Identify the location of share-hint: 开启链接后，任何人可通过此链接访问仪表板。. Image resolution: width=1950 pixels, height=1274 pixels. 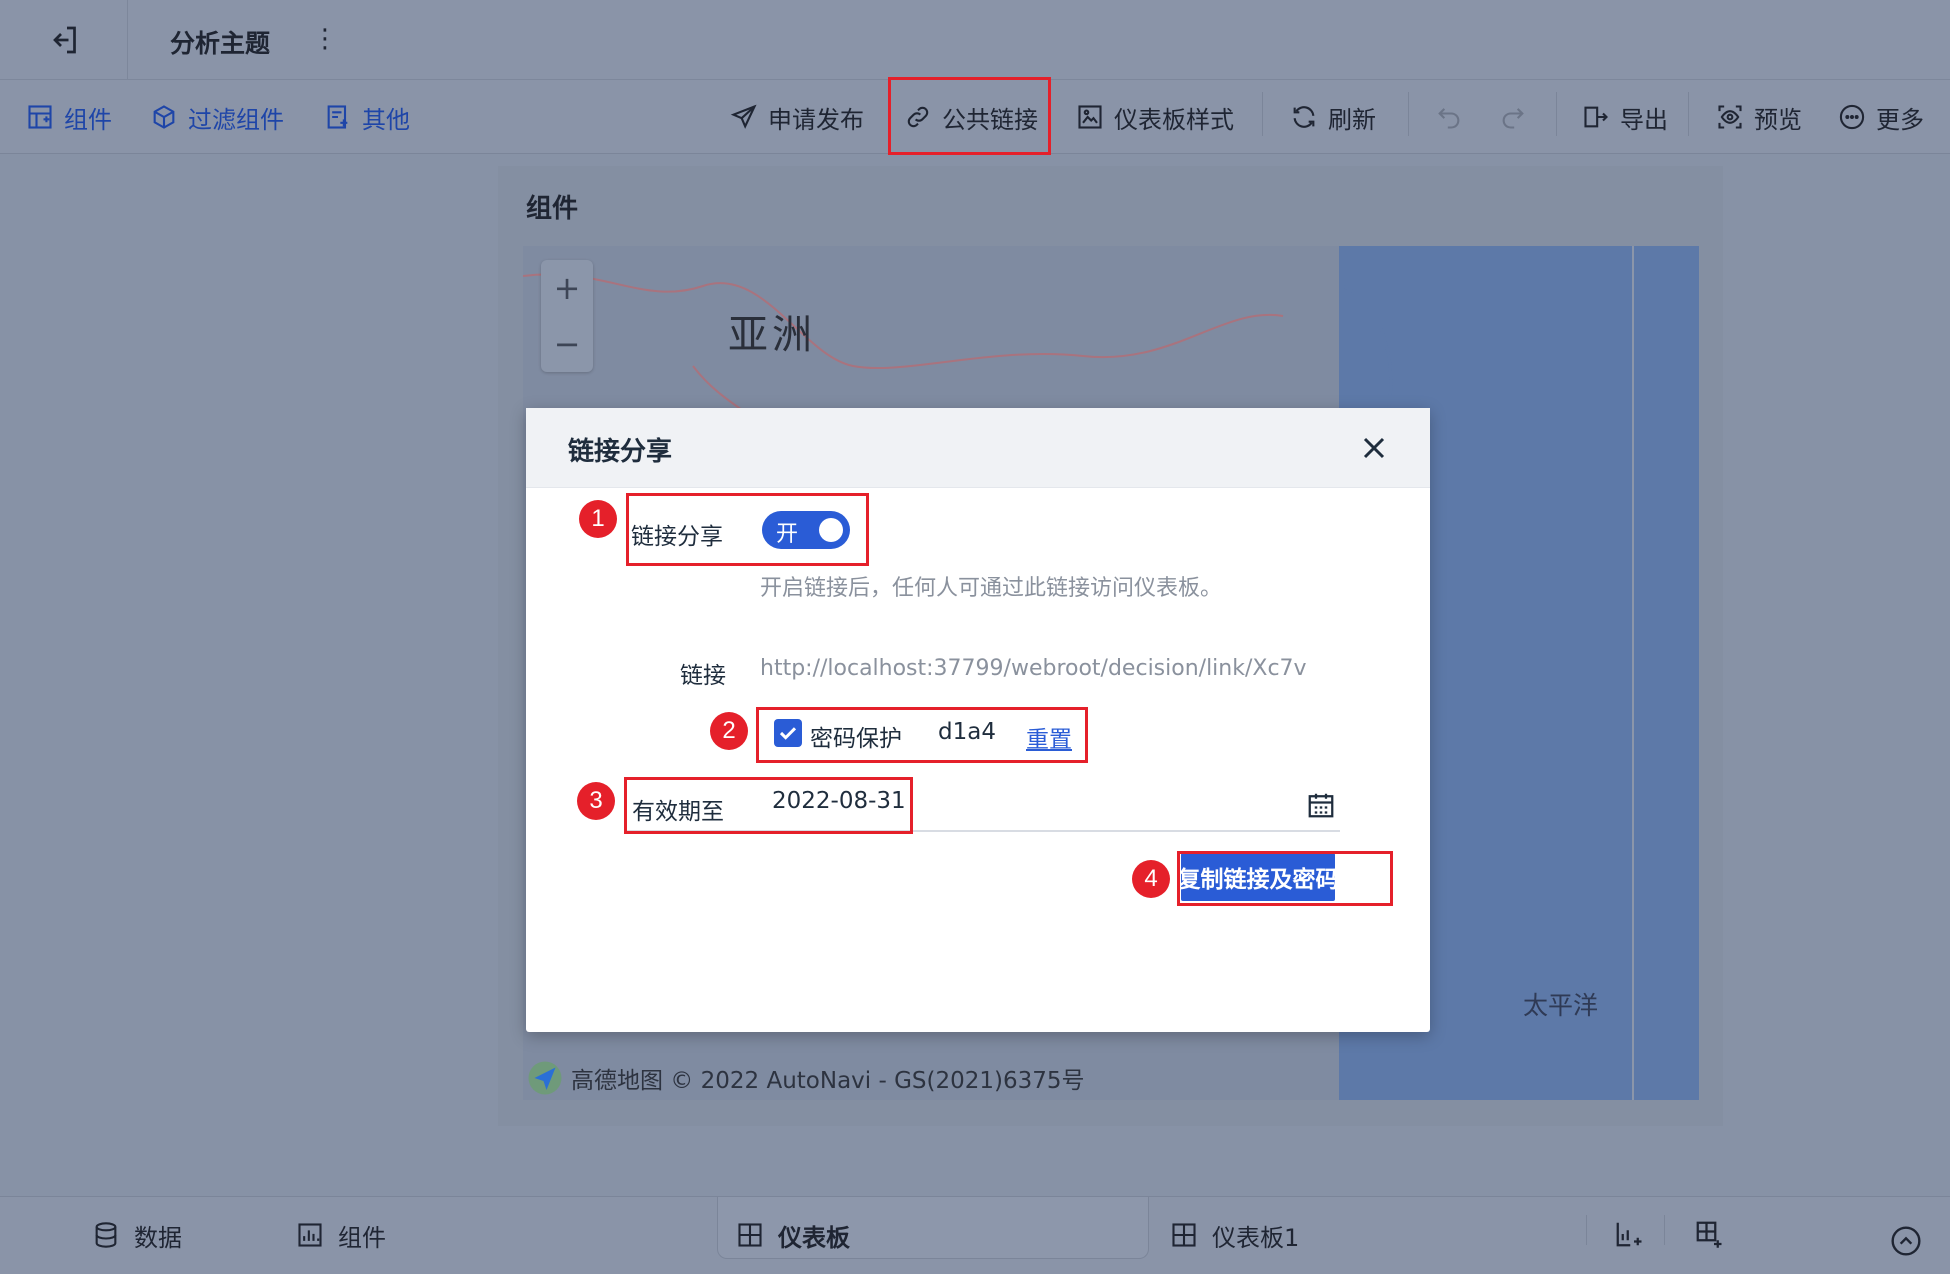
(991, 588).